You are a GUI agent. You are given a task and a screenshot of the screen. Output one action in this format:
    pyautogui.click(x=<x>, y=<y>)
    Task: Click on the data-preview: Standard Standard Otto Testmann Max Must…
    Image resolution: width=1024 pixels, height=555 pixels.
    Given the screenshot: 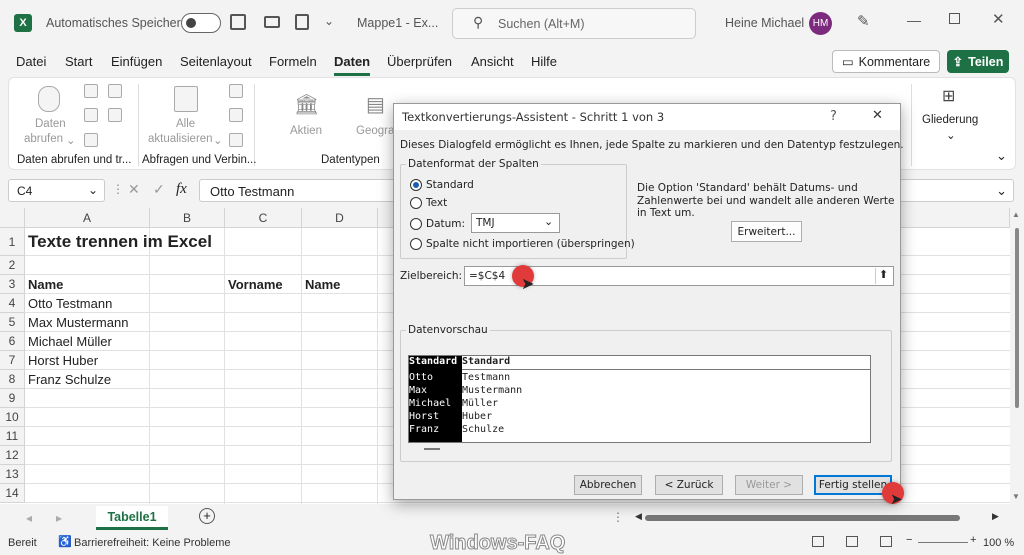 What is the action you would take?
    pyautogui.click(x=639, y=399)
    